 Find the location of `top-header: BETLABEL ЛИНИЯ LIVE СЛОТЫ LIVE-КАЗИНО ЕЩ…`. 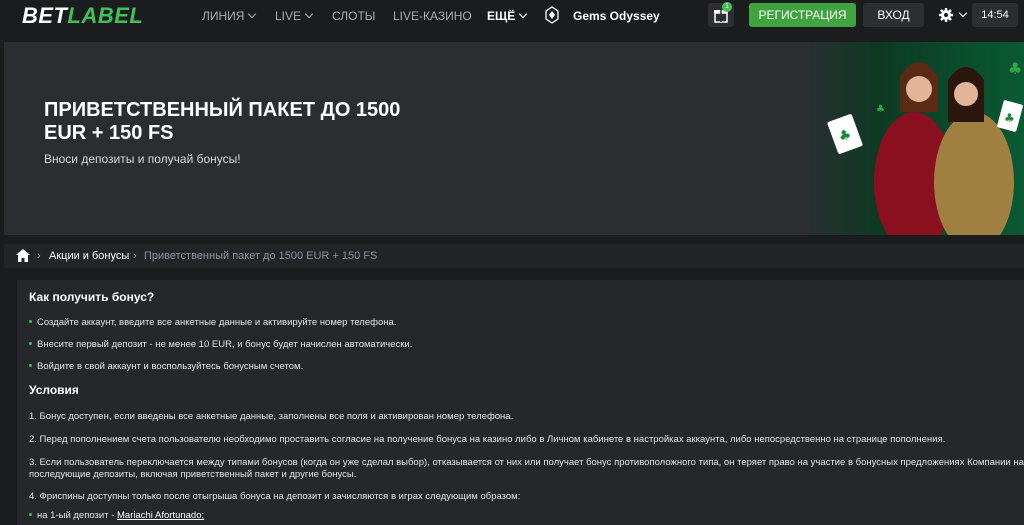

top-header: BETLABEL ЛИНИЯ LIVE СЛОТЫ LIVE-КАЗИНО ЕЩ… is located at coordinates (512, 16).